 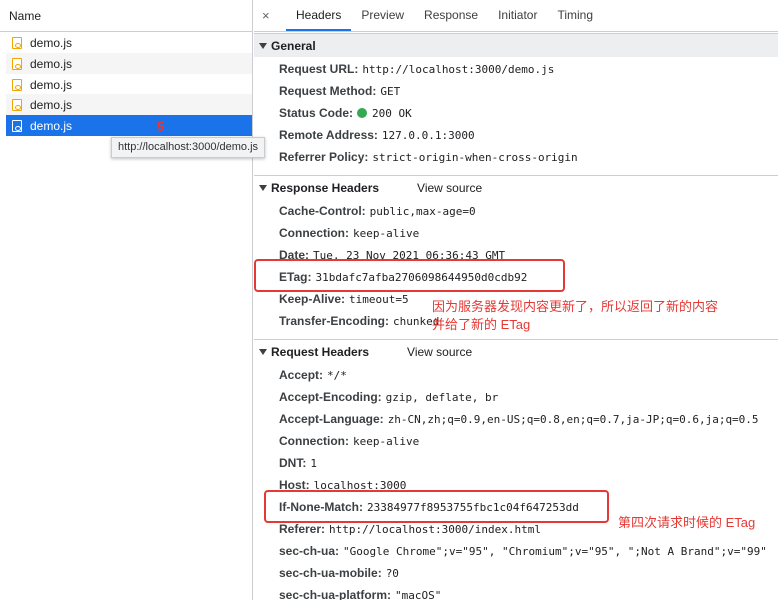 I want to click on header-value: strict-origin-when-cross-origin, so click(x=475, y=157).